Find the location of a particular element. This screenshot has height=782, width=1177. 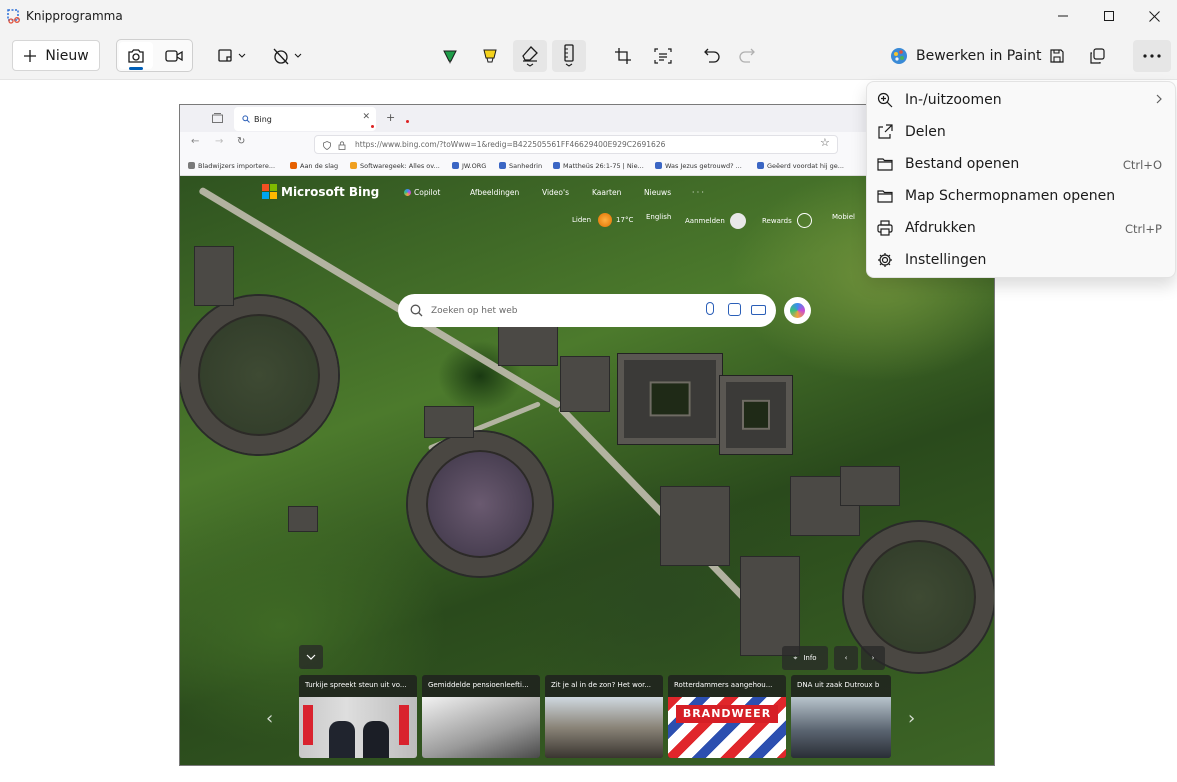

chevron-down-icon is located at coordinates (311, 657).